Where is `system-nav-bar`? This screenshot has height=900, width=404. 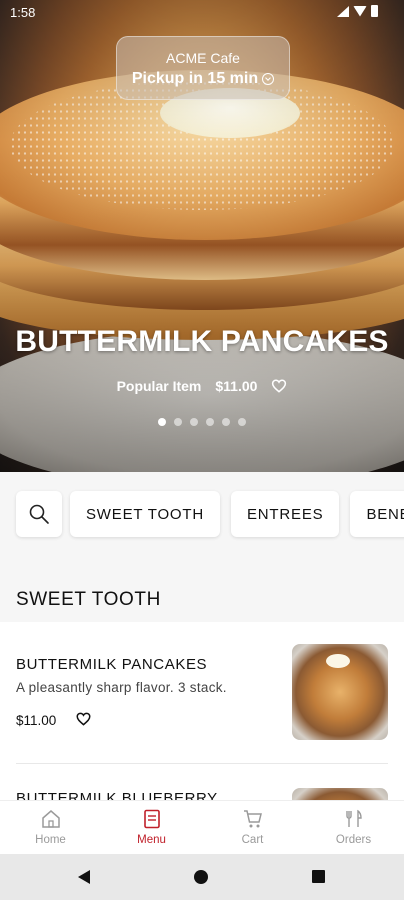
system-nav-bar is located at coordinates (202, 877).